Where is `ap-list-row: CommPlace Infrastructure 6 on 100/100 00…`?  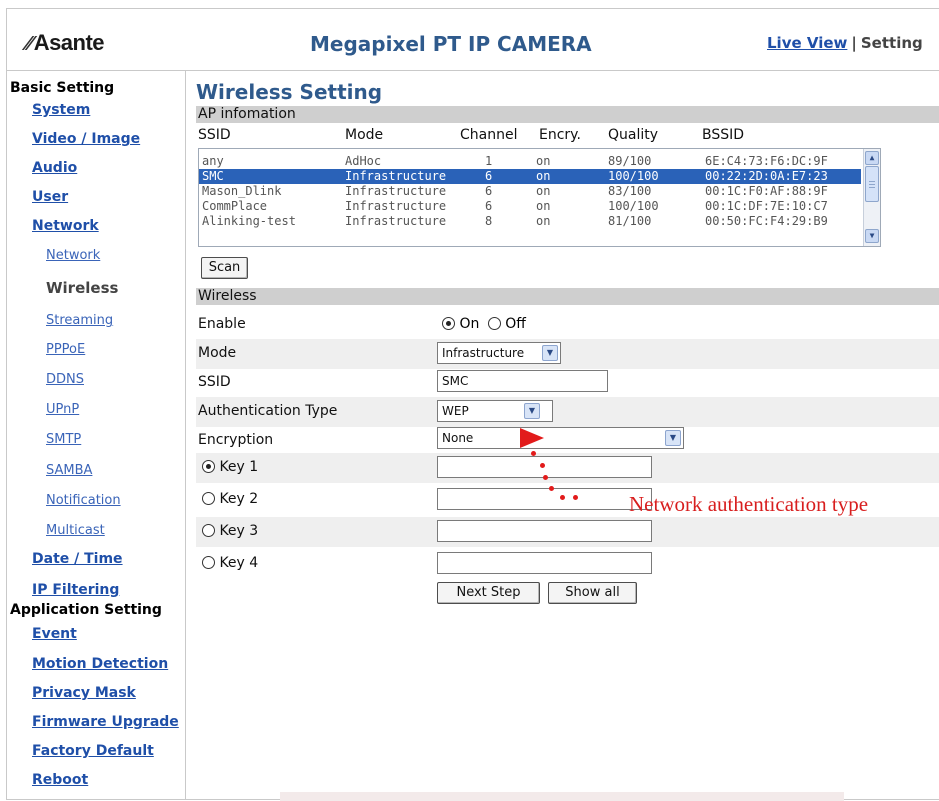
ap-list-row: CommPlace Infrastructure 6 on 100/100 00… is located at coordinates (530, 206).